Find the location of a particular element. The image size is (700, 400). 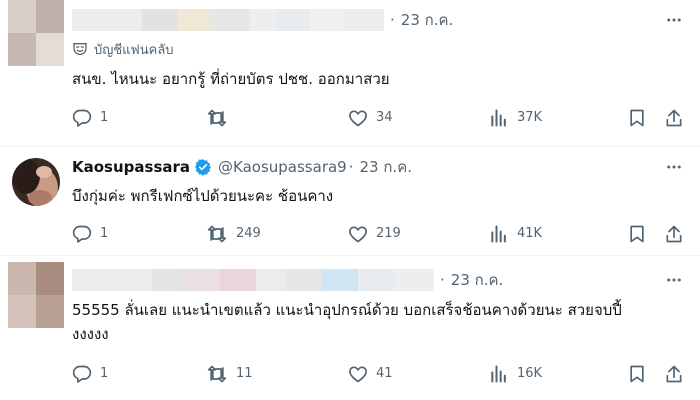

repost-button is located at coordinates (221, 118).